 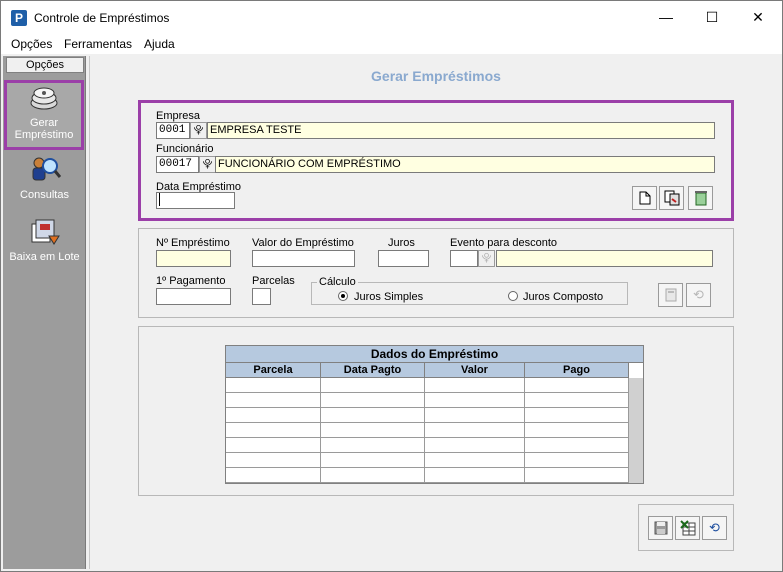 I want to click on evento-name-field, so click(x=604, y=258).